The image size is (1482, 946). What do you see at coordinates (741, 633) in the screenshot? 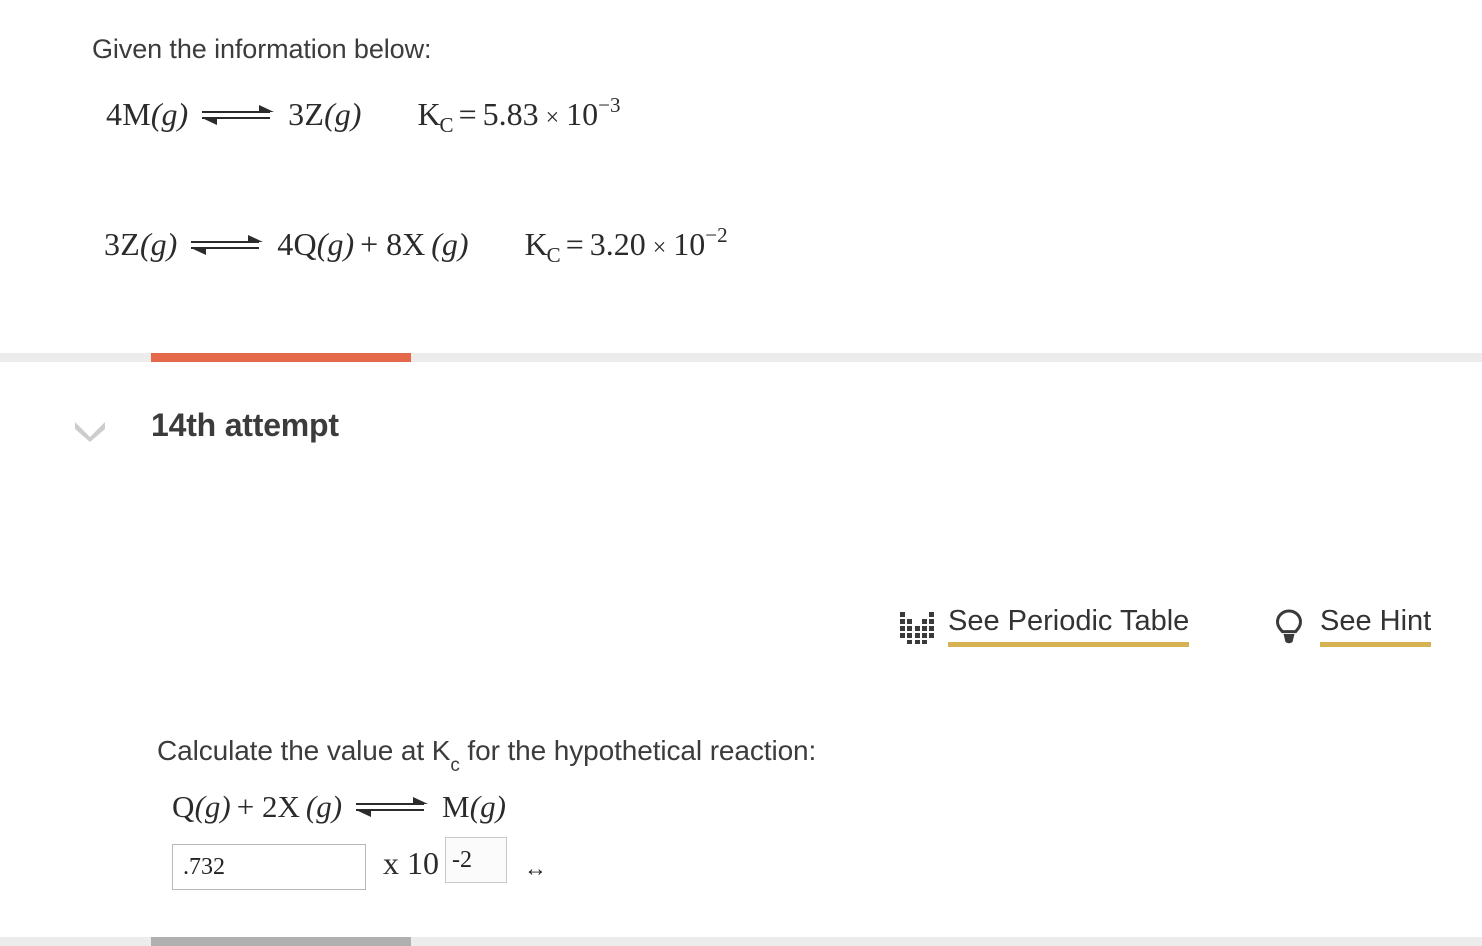
I see `tool-links: See Periodic Table See Hint` at bounding box center [741, 633].